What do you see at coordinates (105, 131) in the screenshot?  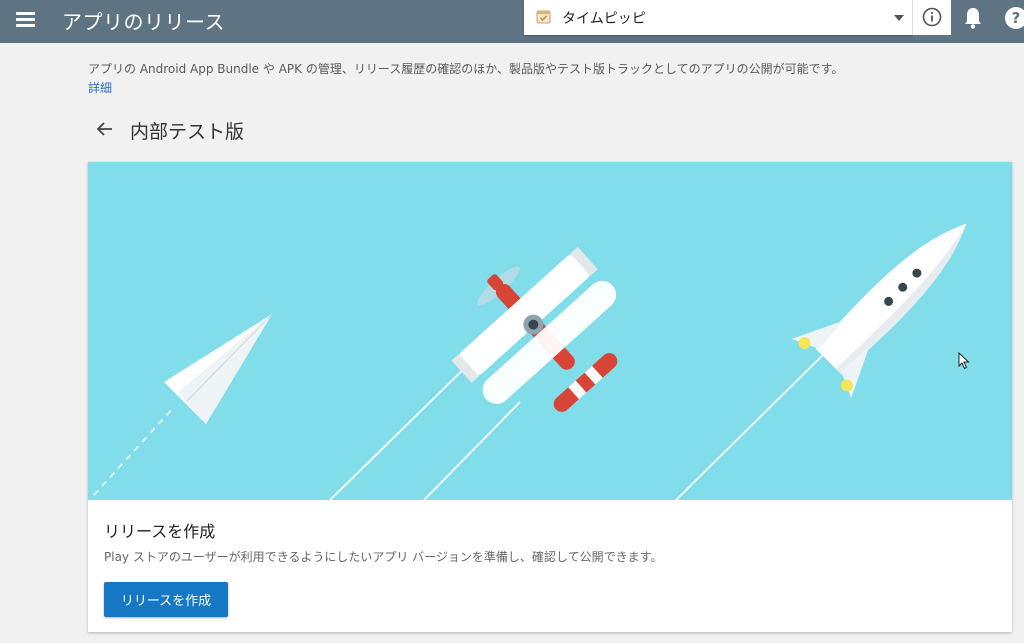 I see `back-arrow-icon` at bounding box center [105, 131].